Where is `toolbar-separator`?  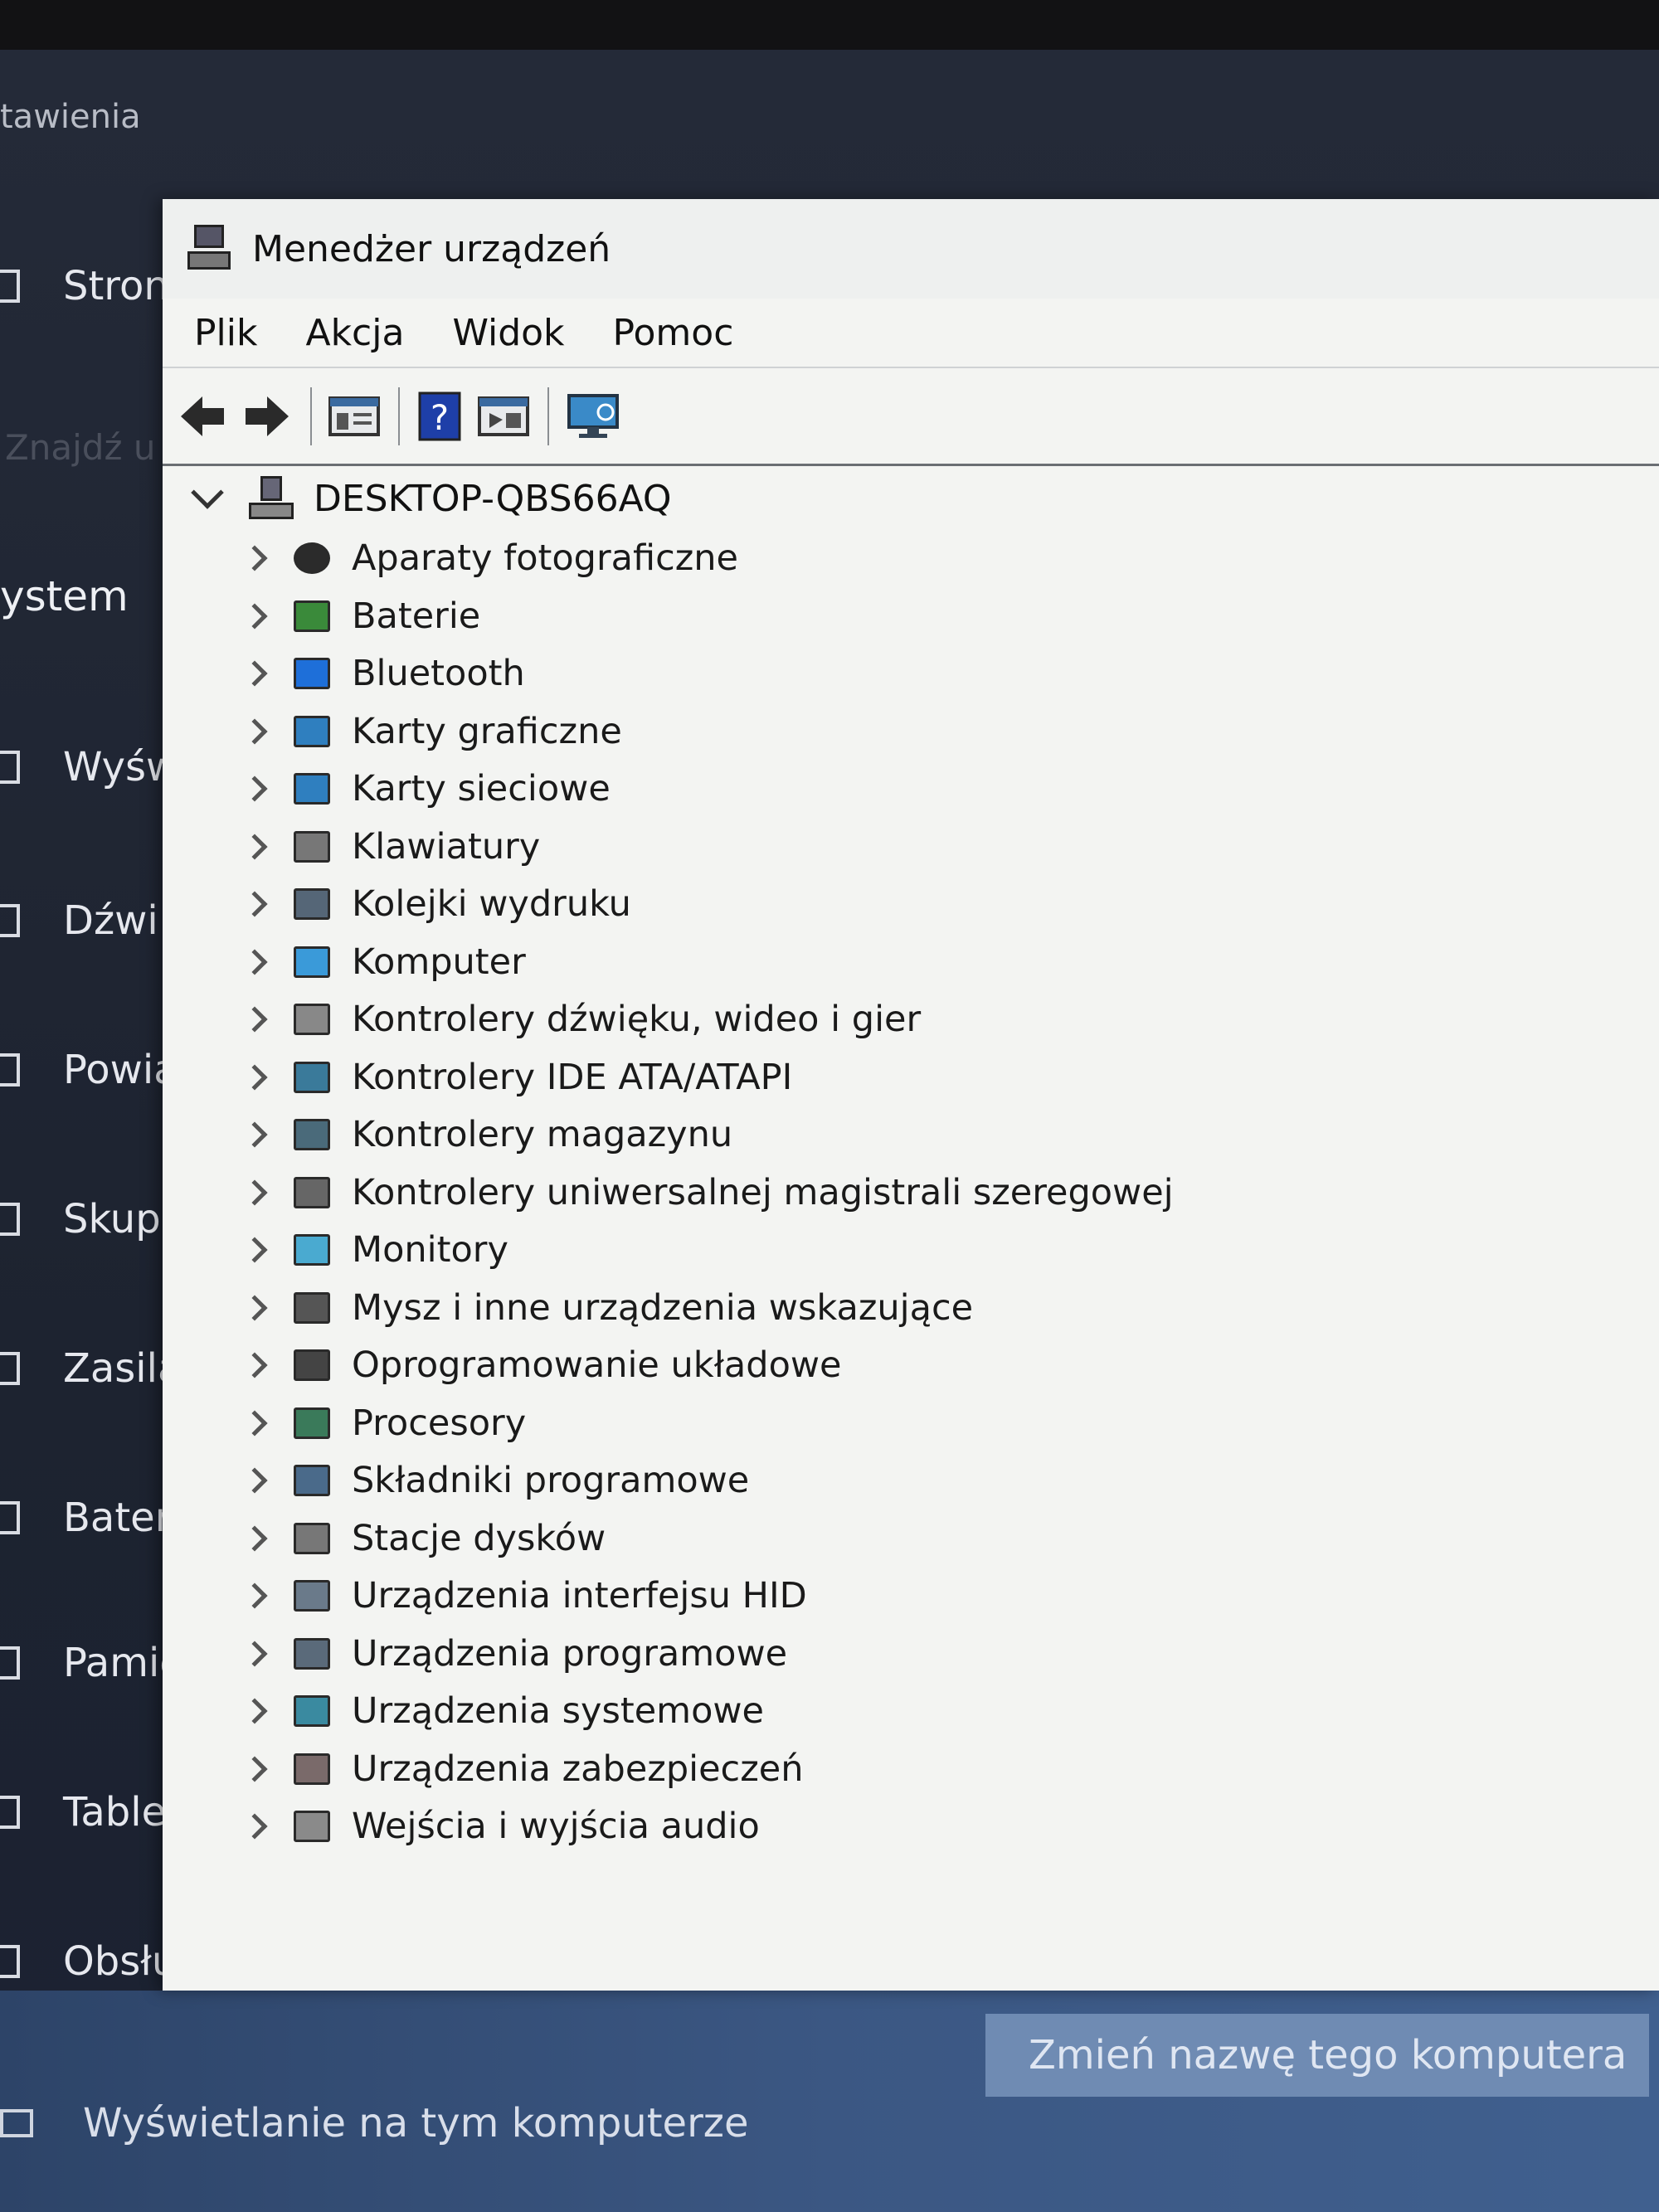
toolbar-separator is located at coordinates (311, 415).